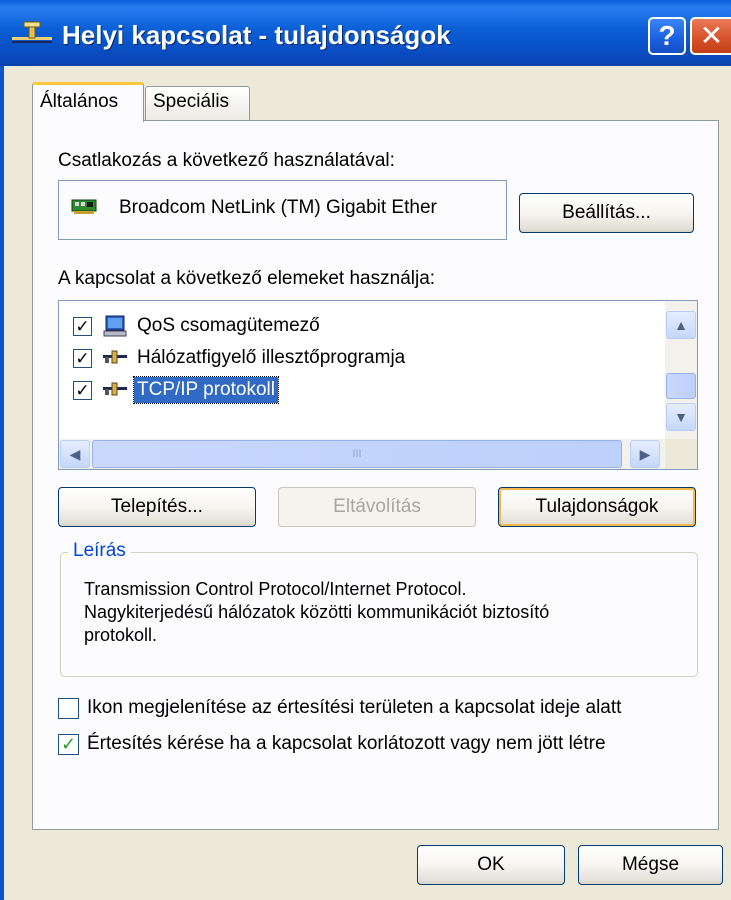  I want to click on tab-general: Általános, so click(88, 102).